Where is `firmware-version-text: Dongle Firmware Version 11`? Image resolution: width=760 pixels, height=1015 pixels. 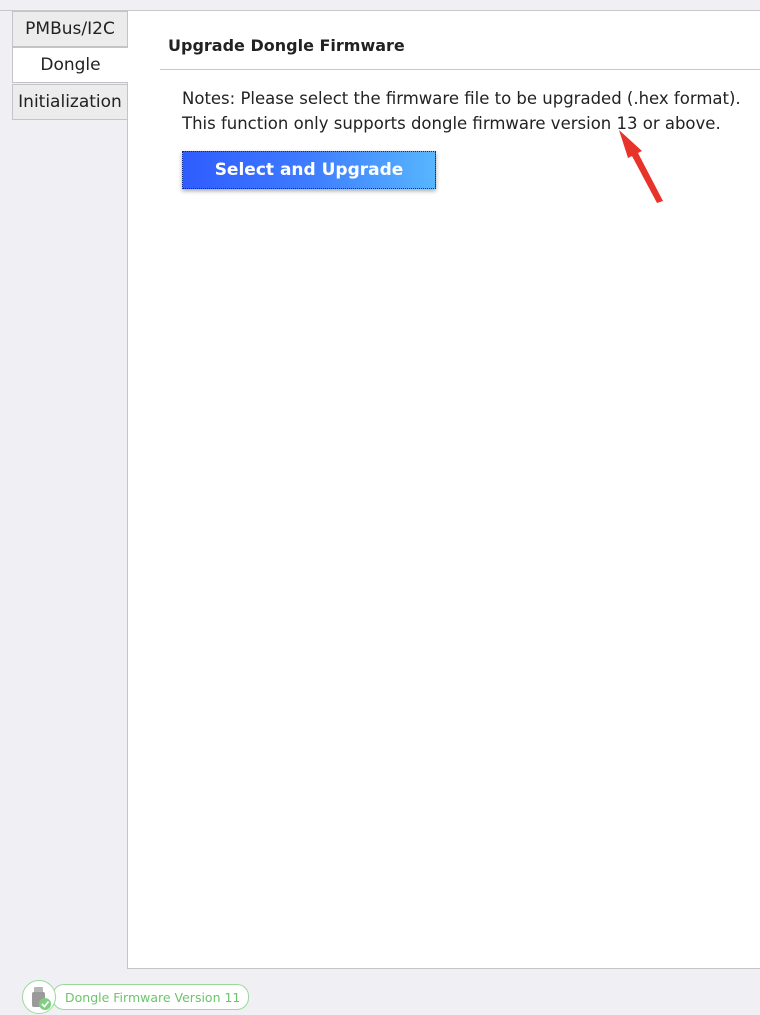 firmware-version-text: Dongle Firmware Version 11 is located at coordinates (153, 997).